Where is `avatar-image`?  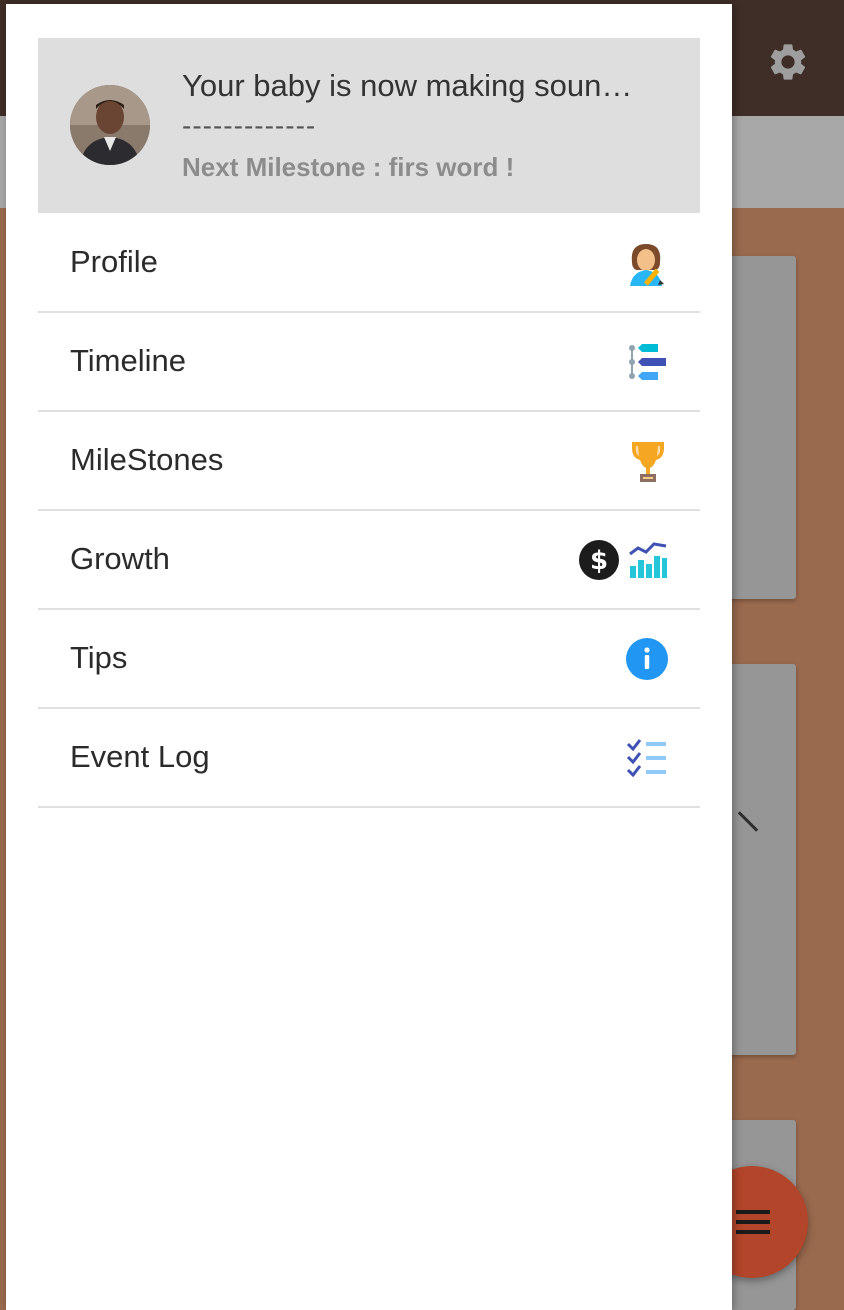 avatar-image is located at coordinates (110, 125).